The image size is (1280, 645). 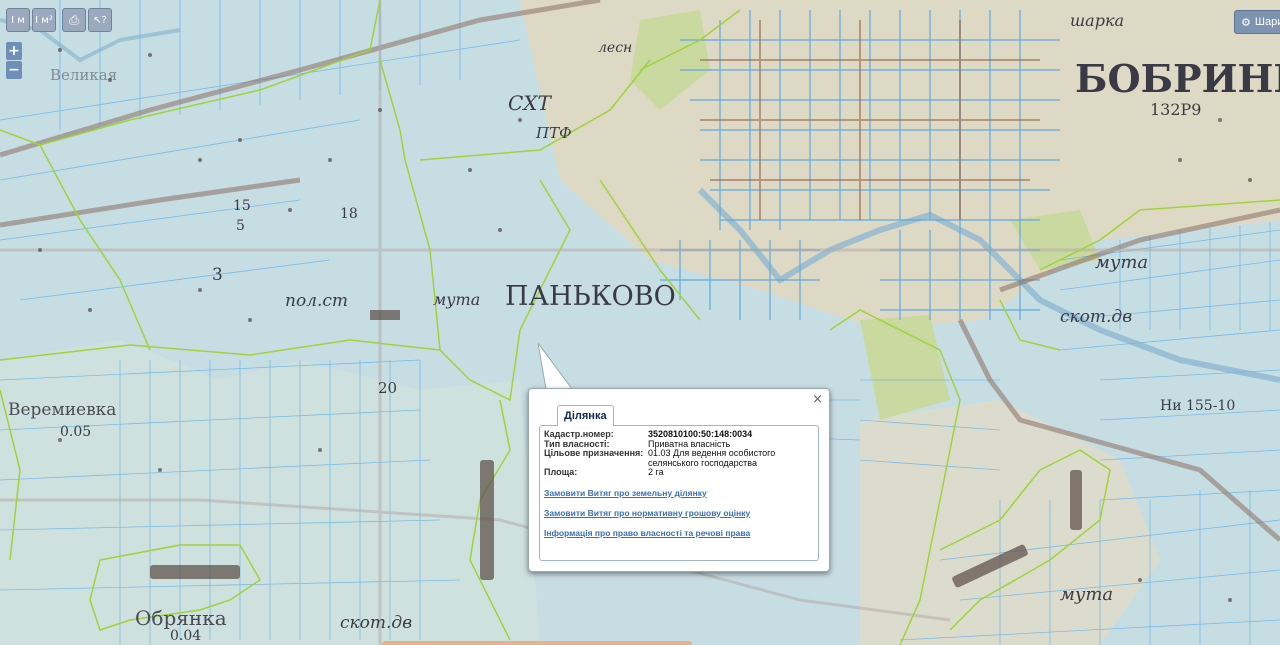 What do you see at coordinates (185, 636) in the screenshot?
I see `label-004: 0.04` at bounding box center [185, 636].